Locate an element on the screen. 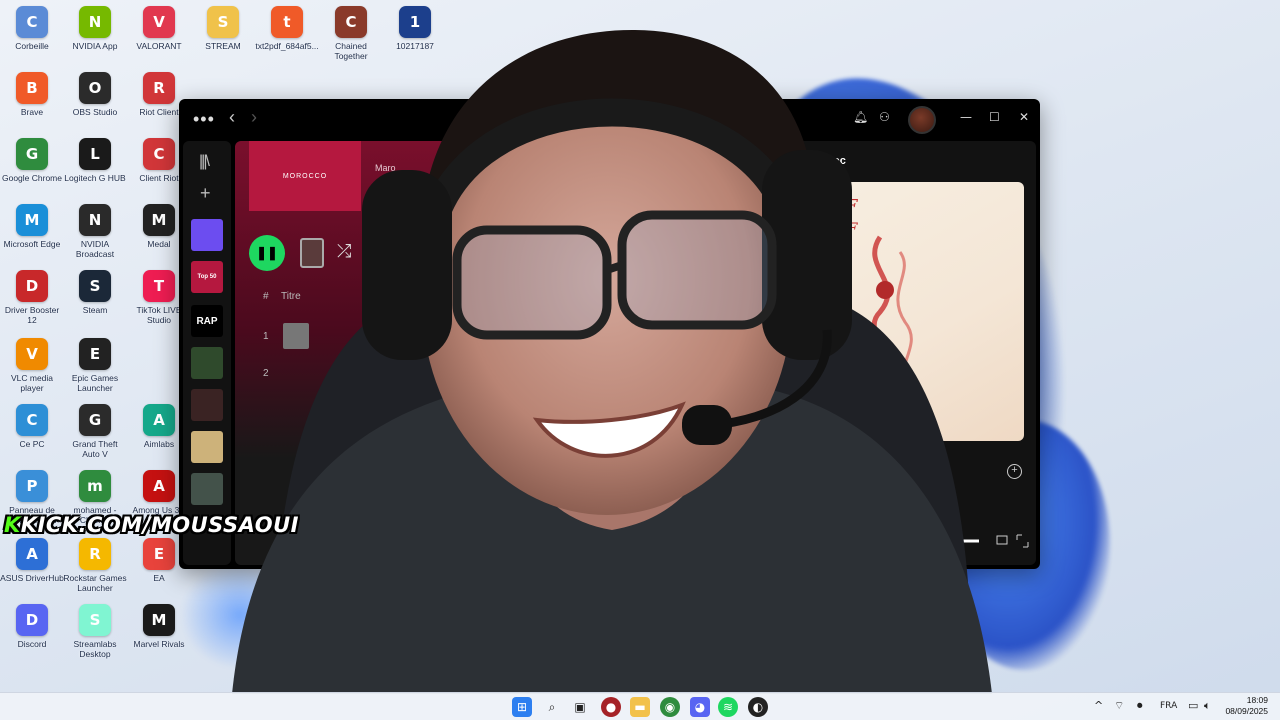 The height and width of the screenshot is (720, 1280). desktop-shortcut: N NVIDIA Broadcast is located at coordinates (95, 231).